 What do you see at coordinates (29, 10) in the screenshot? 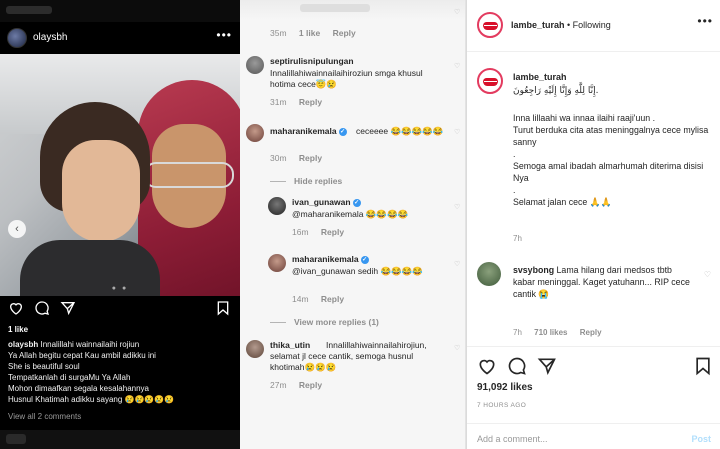
I see `blurred-text` at bounding box center [29, 10].